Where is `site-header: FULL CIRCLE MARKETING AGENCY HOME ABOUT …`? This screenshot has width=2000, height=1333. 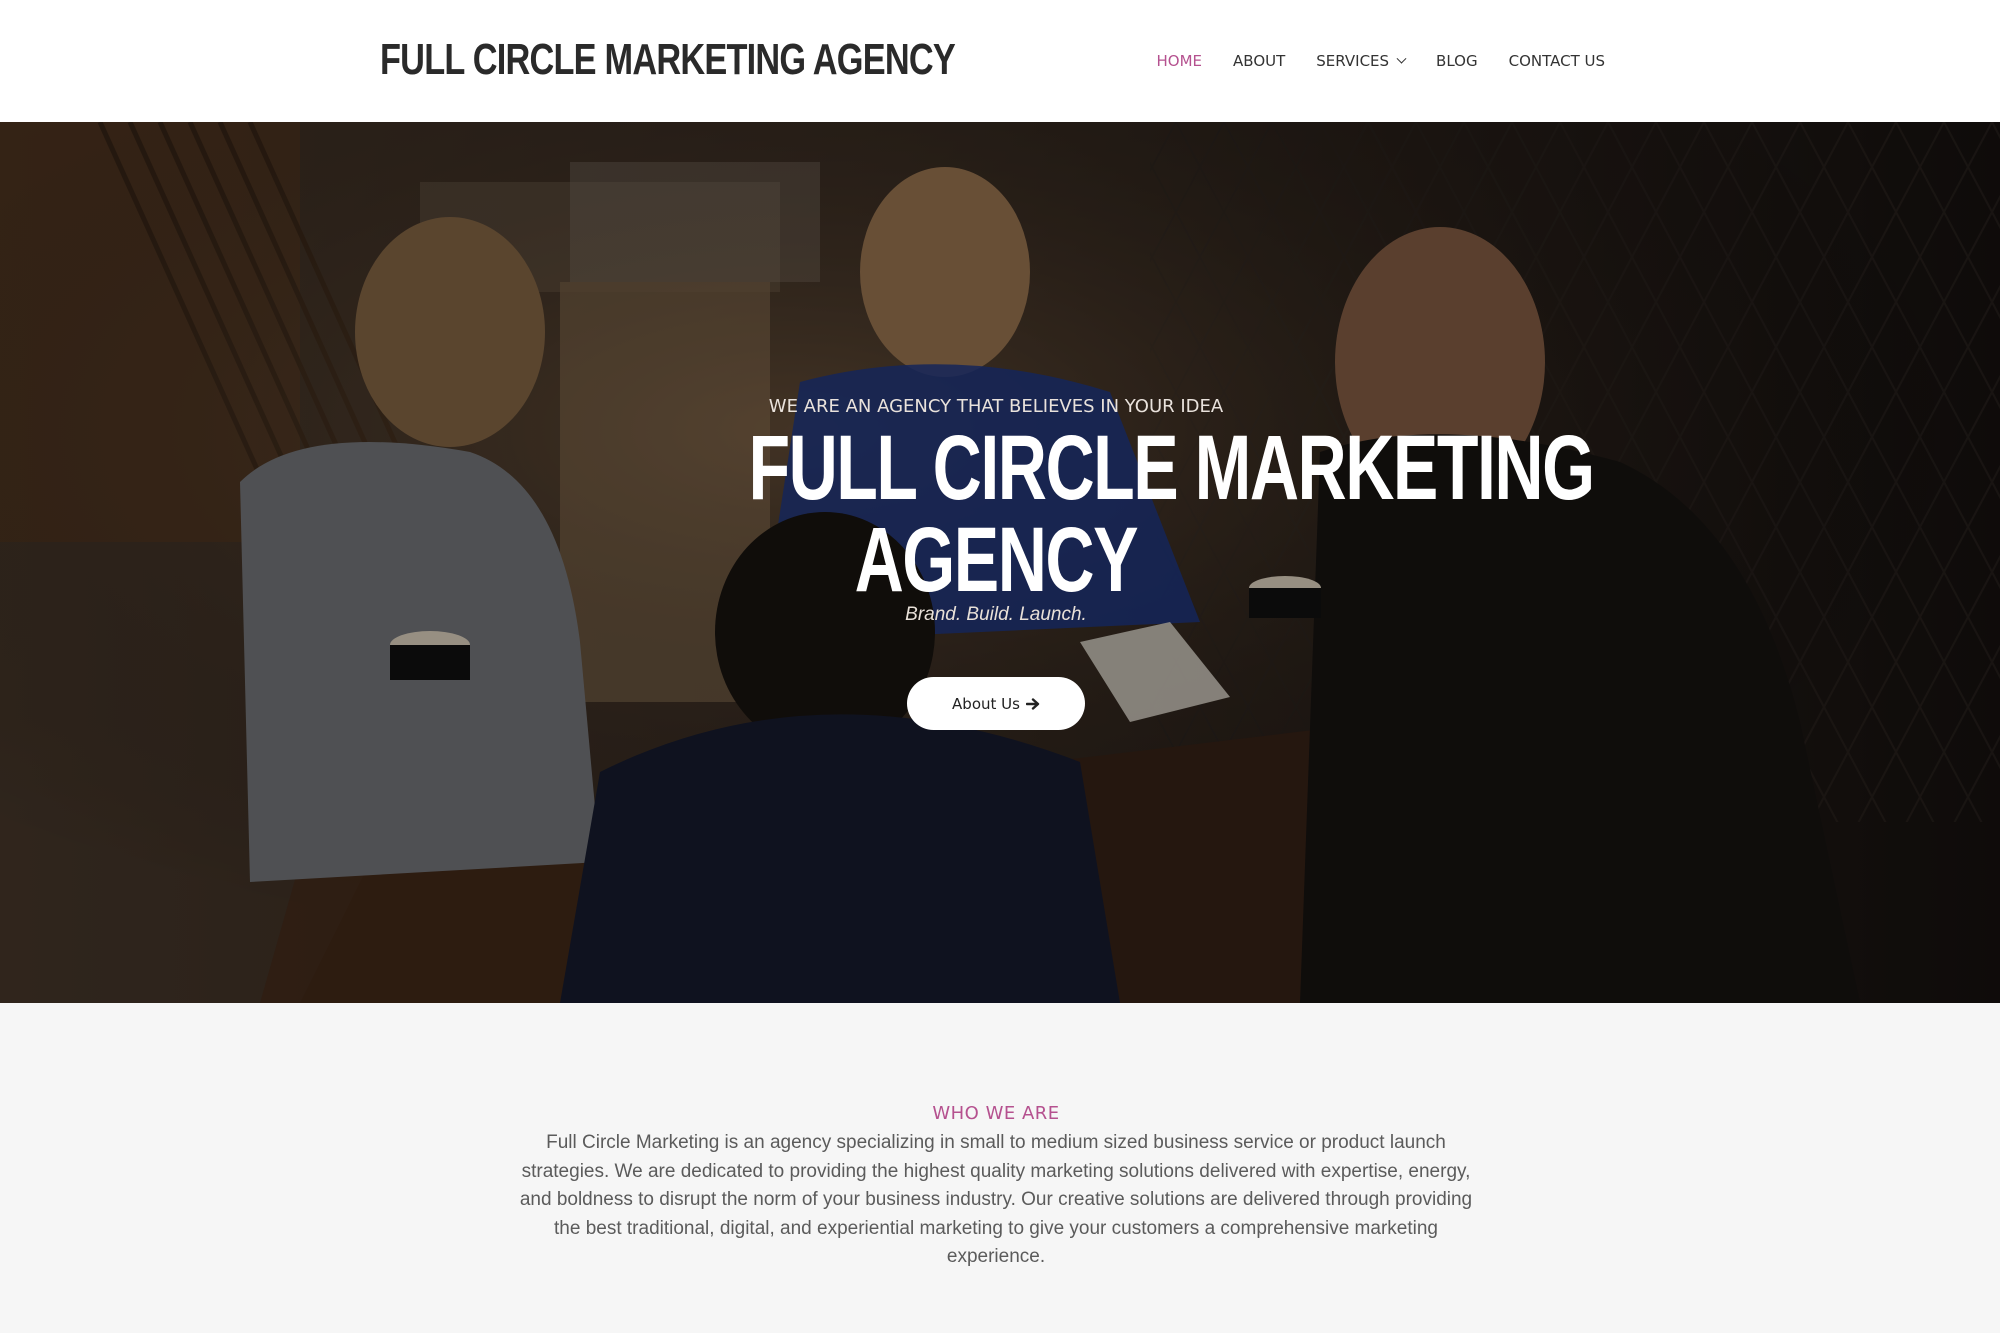 site-header: FULL CIRCLE MARKETING AGENCY HOME ABOUT … is located at coordinates (1000, 61).